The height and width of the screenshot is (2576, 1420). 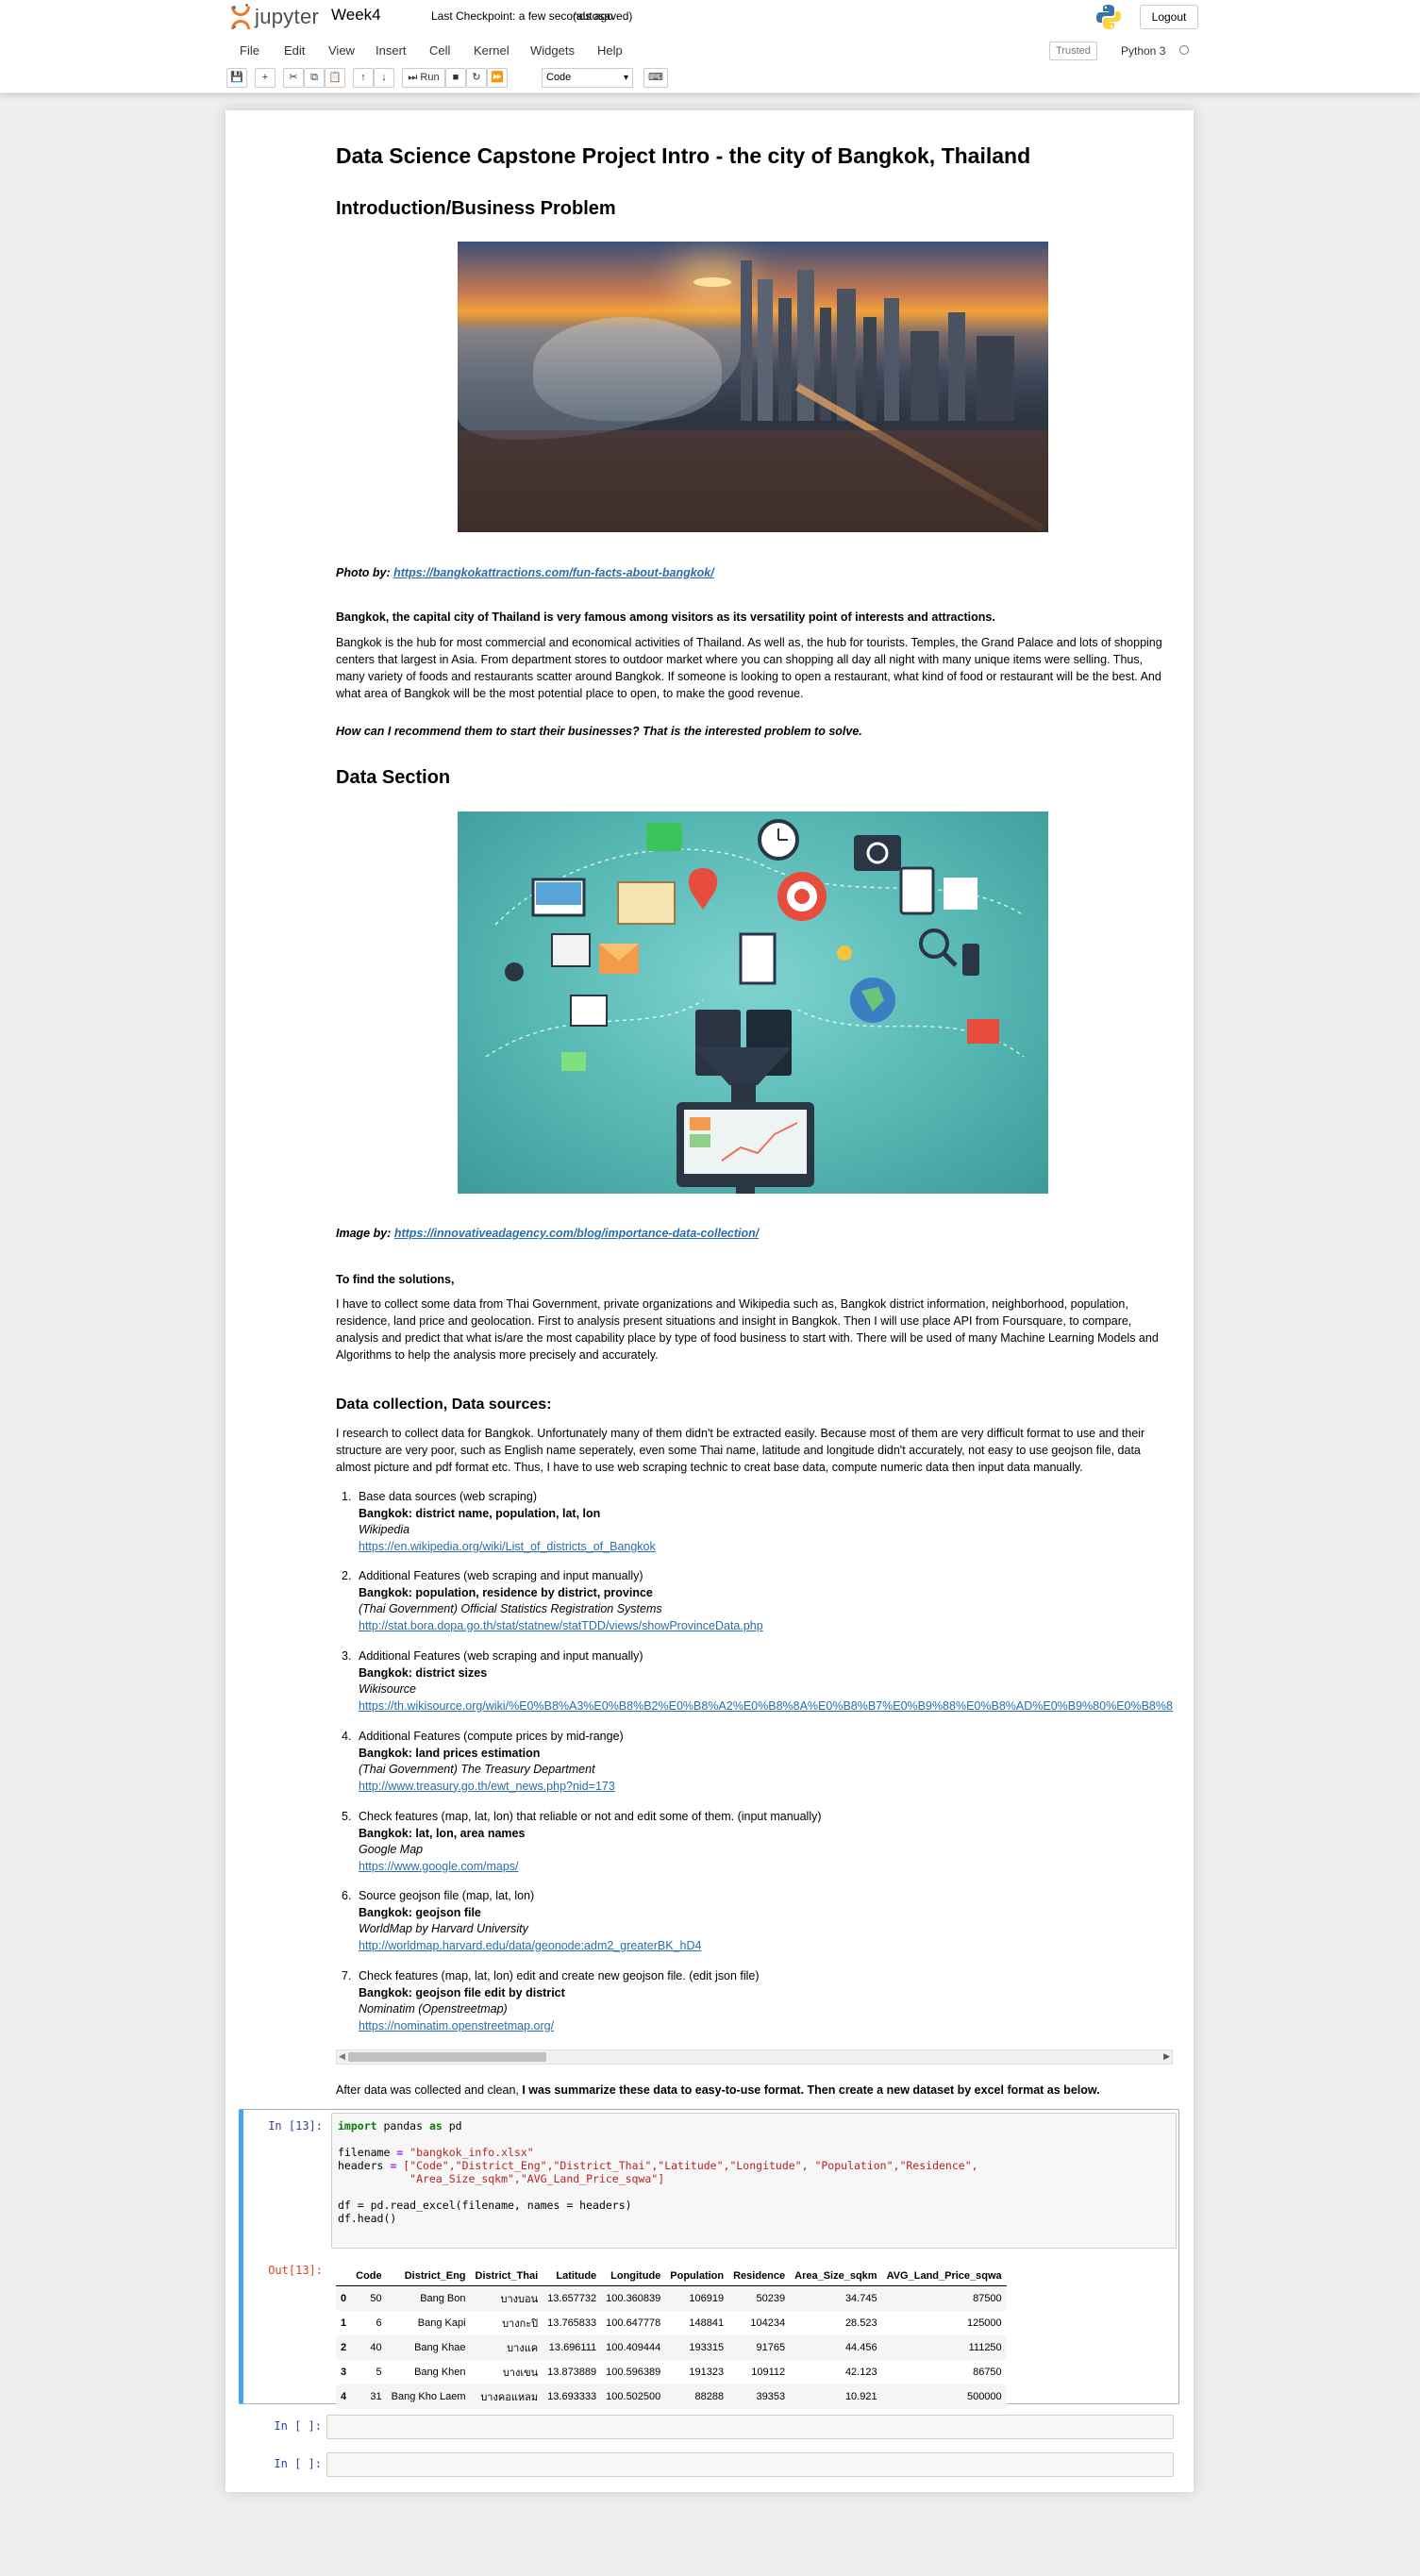 I want to click on output-prompt: Out[13]:, so click(x=295, y=2270).